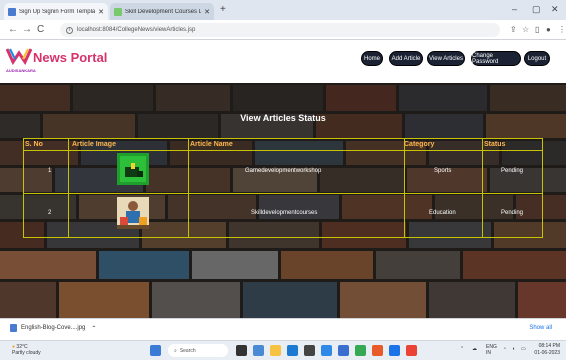  What do you see at coordinates (513, 29) in the screenshot?
I see `share-icon: ⇪` at bounding box center [513, 29].